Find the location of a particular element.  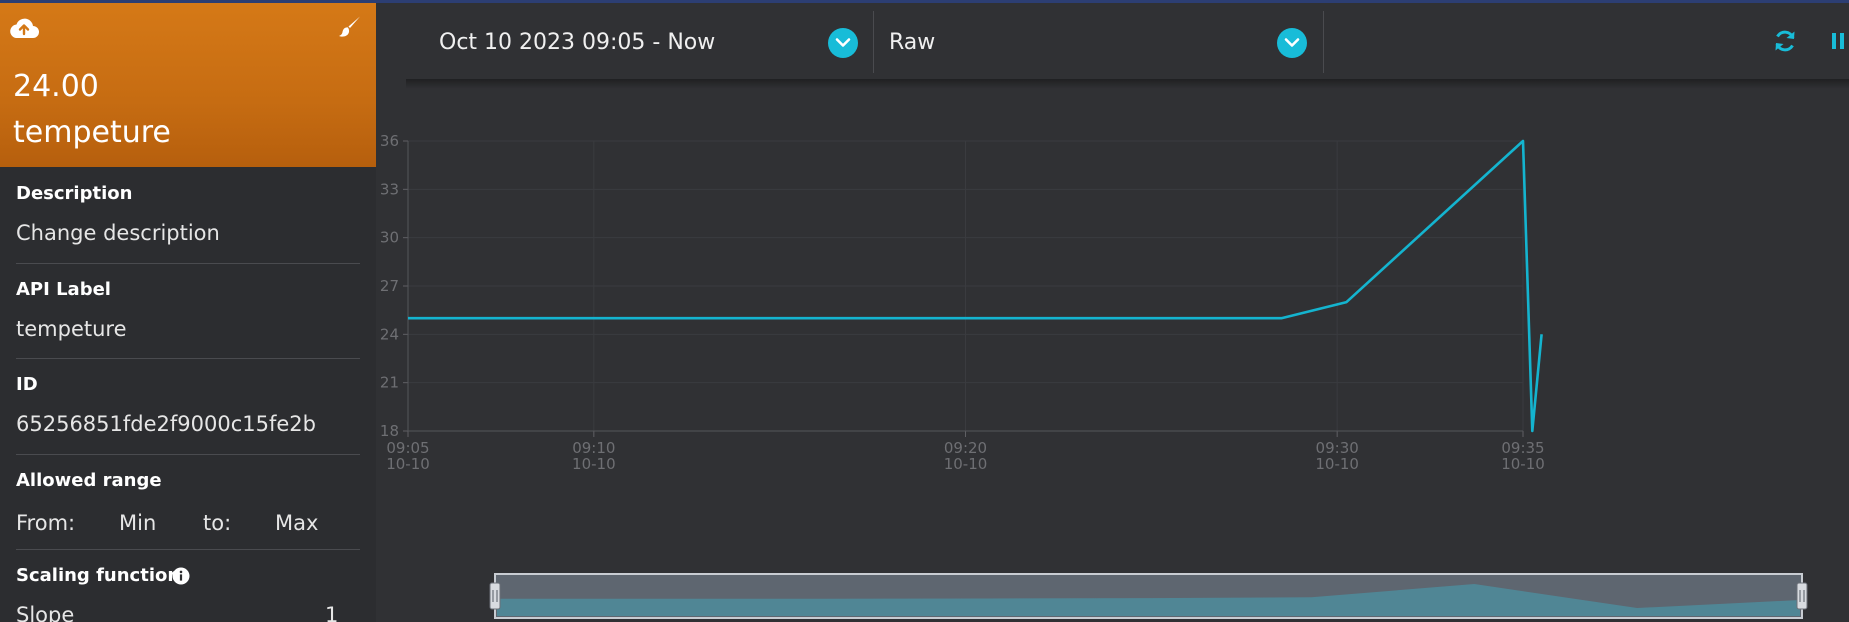

sensor-card: 24.00 tempeture is located at coordinates (188, 85).